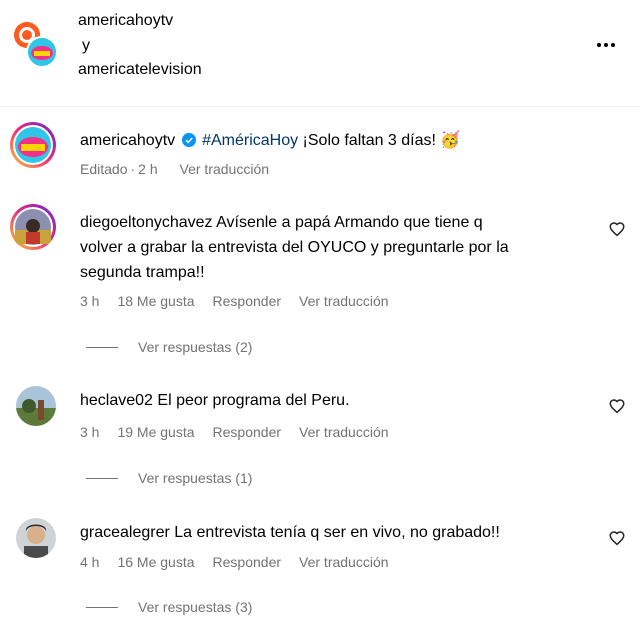  I want to click on header-connector: y, so click(86, 45).